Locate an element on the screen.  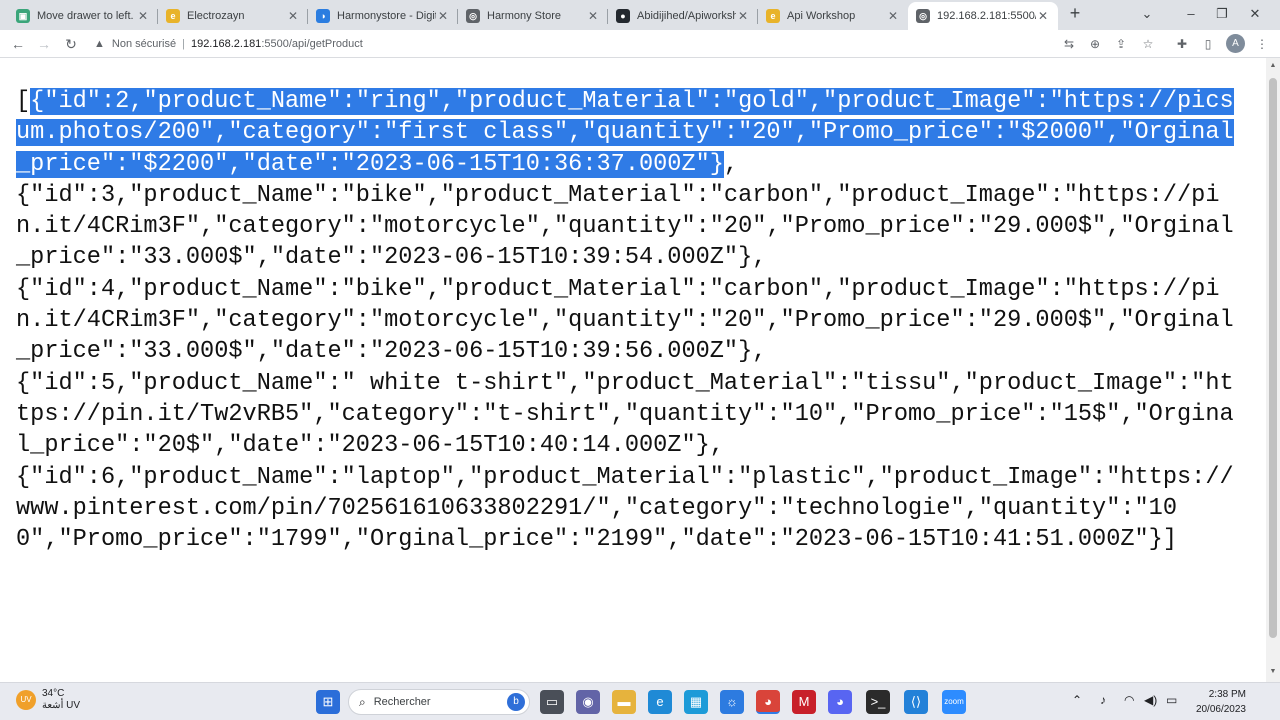
task-view-icon: ▭ is located at coordinates (552, 702).